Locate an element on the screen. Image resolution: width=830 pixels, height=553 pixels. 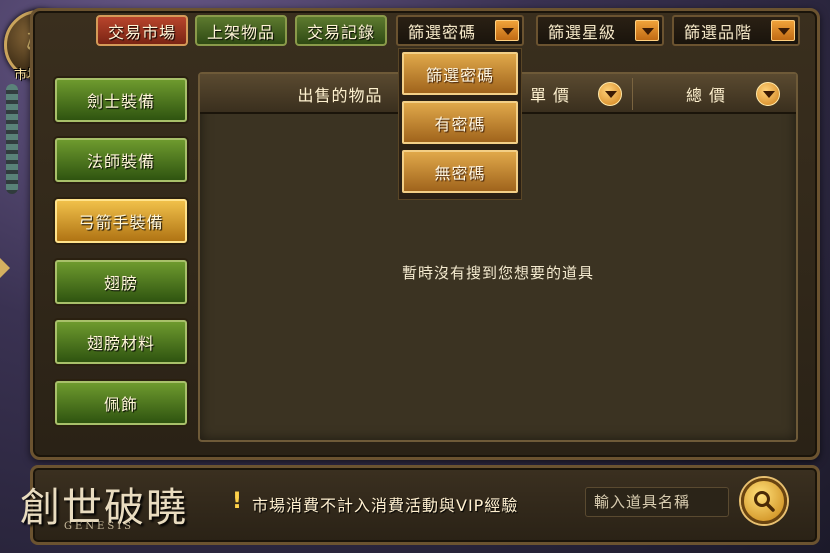
category-archer-gear: 弓箭手裝備 is located at coordinates (121, 221).